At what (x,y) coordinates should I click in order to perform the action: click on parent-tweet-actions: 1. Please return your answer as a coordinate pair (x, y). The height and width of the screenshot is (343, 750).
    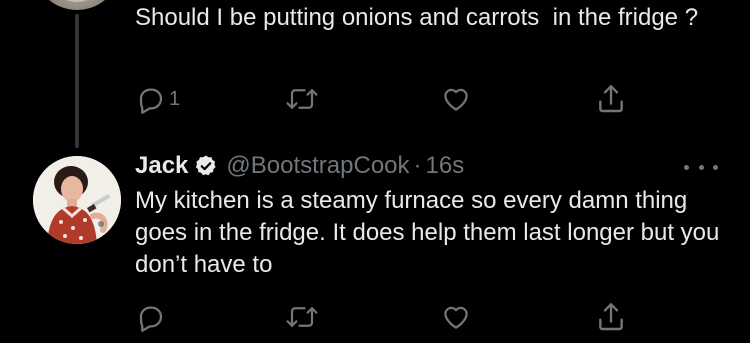
    Looking at the image, I should click on (385, 99).